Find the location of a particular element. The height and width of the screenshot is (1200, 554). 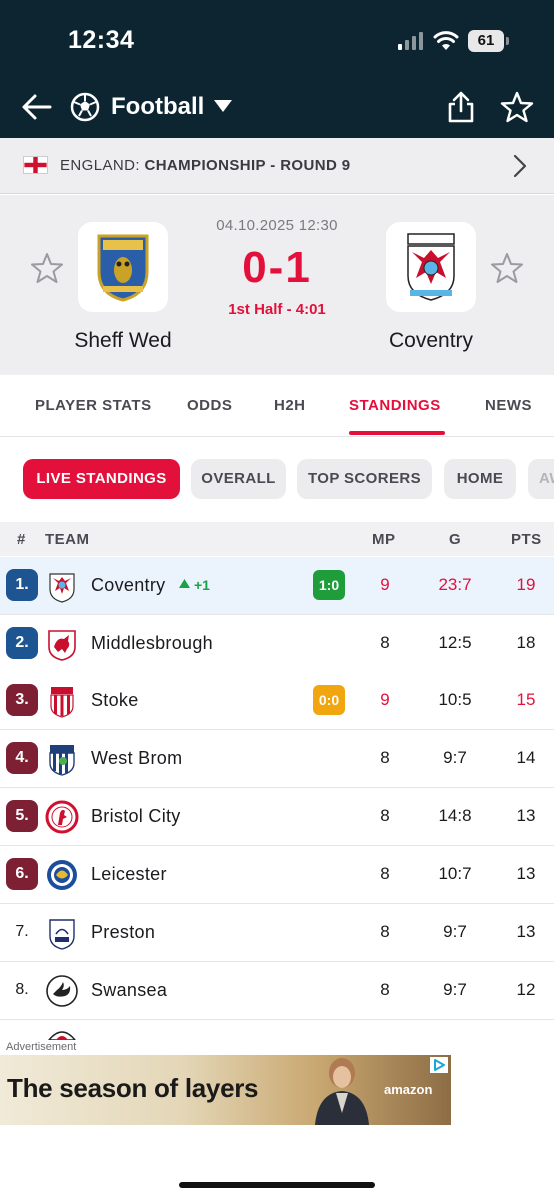

app-header: 12:34 61 Football is located at coordinates (277, 69).